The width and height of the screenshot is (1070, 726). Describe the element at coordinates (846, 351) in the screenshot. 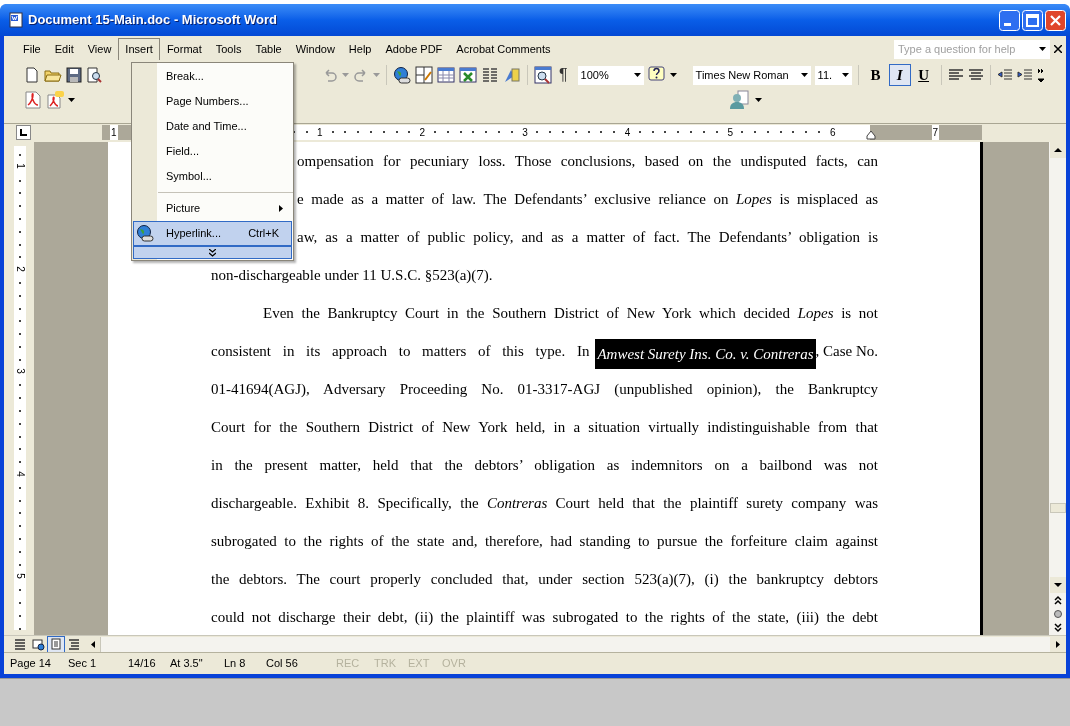

I see `text-line: , Case No.` at that location.